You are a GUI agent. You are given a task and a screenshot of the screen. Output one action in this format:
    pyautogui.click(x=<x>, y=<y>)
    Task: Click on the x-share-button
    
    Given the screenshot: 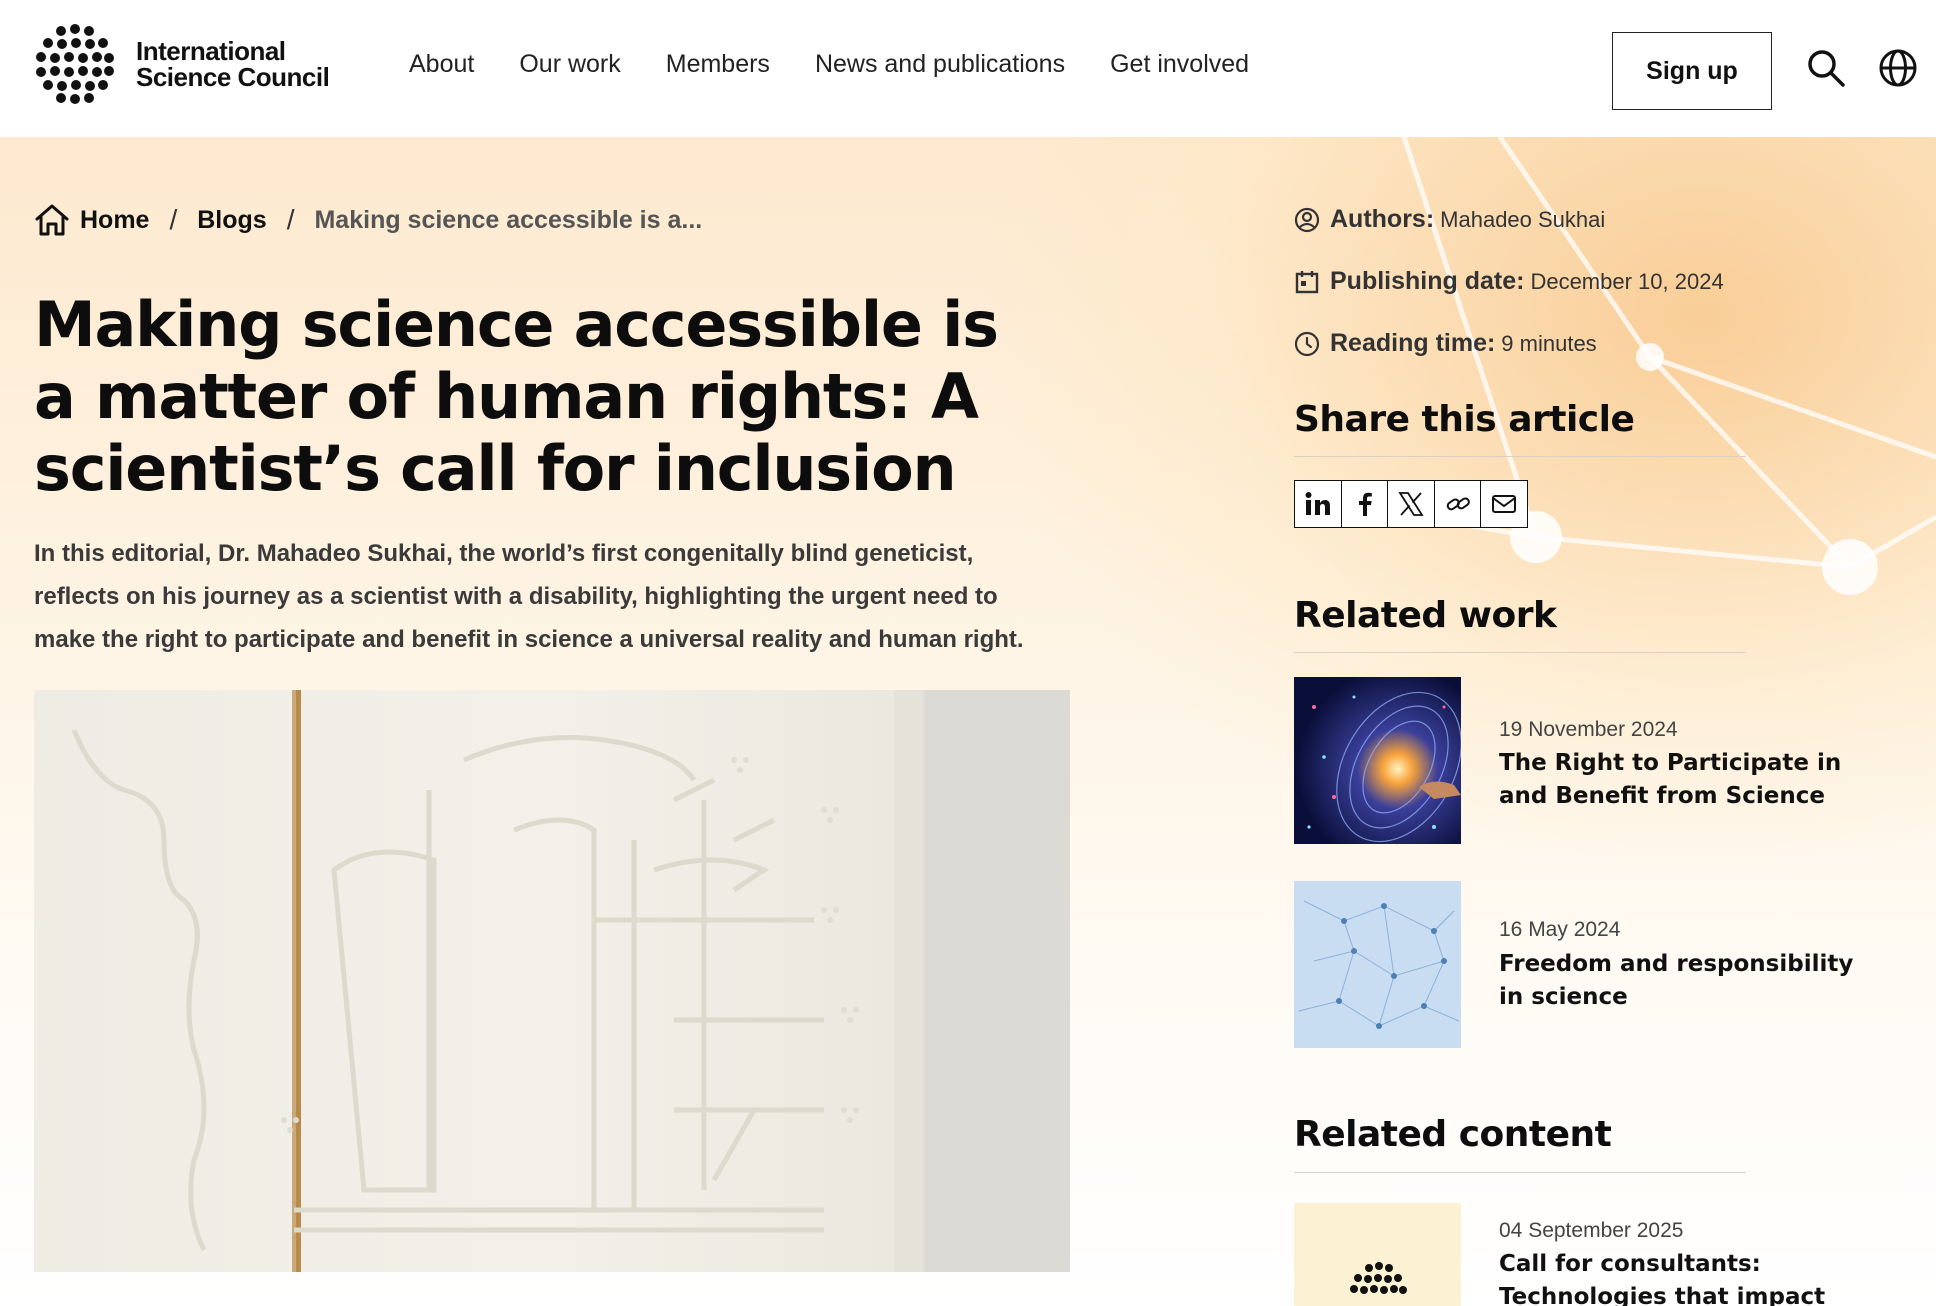 What is the action you would take?
    pyautogui.click(x=1411, y=504)
    